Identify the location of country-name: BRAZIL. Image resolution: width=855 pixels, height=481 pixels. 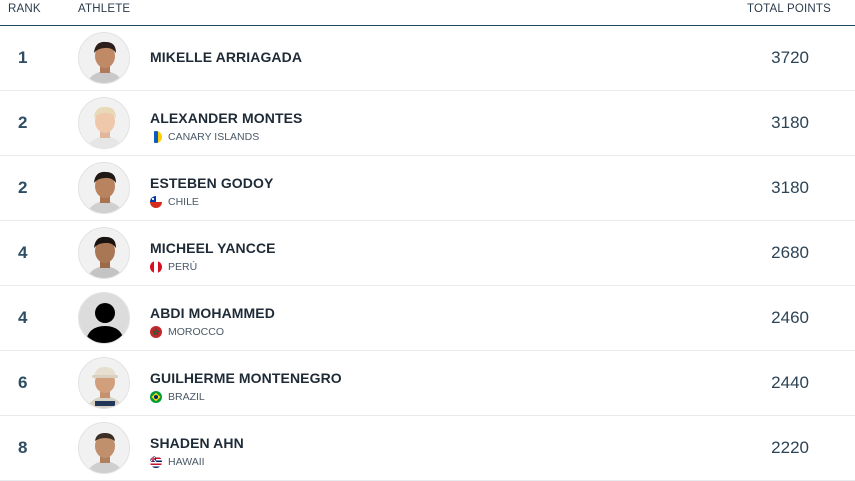
(186, 397).